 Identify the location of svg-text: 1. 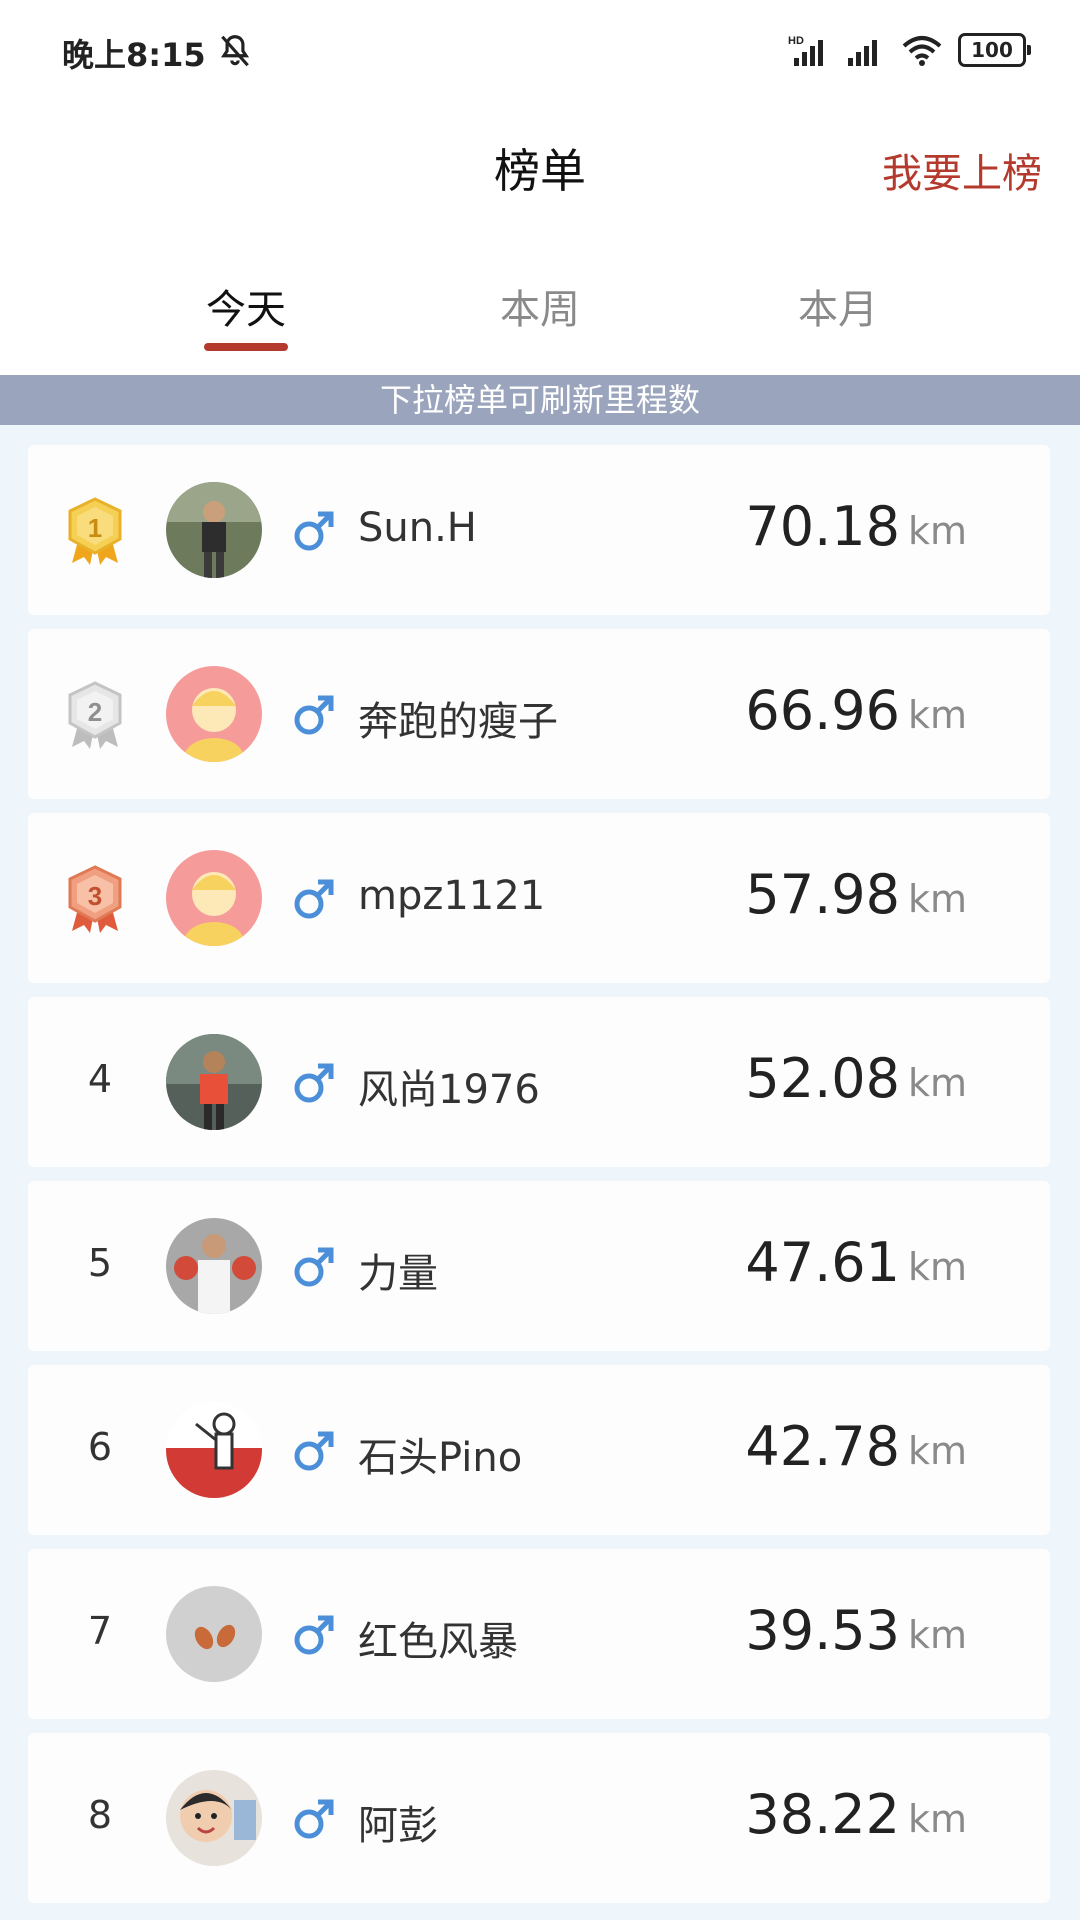
(95, 528).